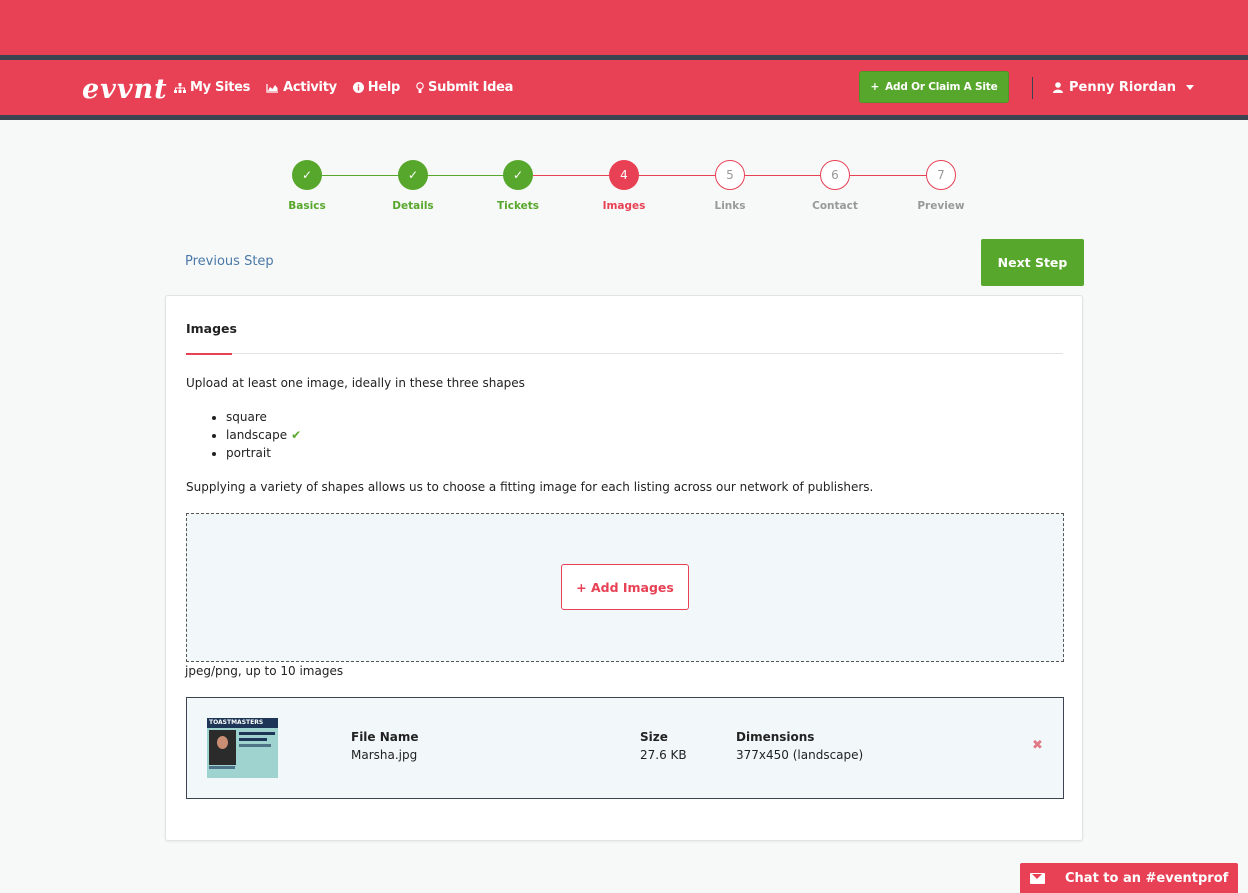  Describe the element at coordinates (222, 742) in the screenshot. I see `thumbnail-face` at that location.